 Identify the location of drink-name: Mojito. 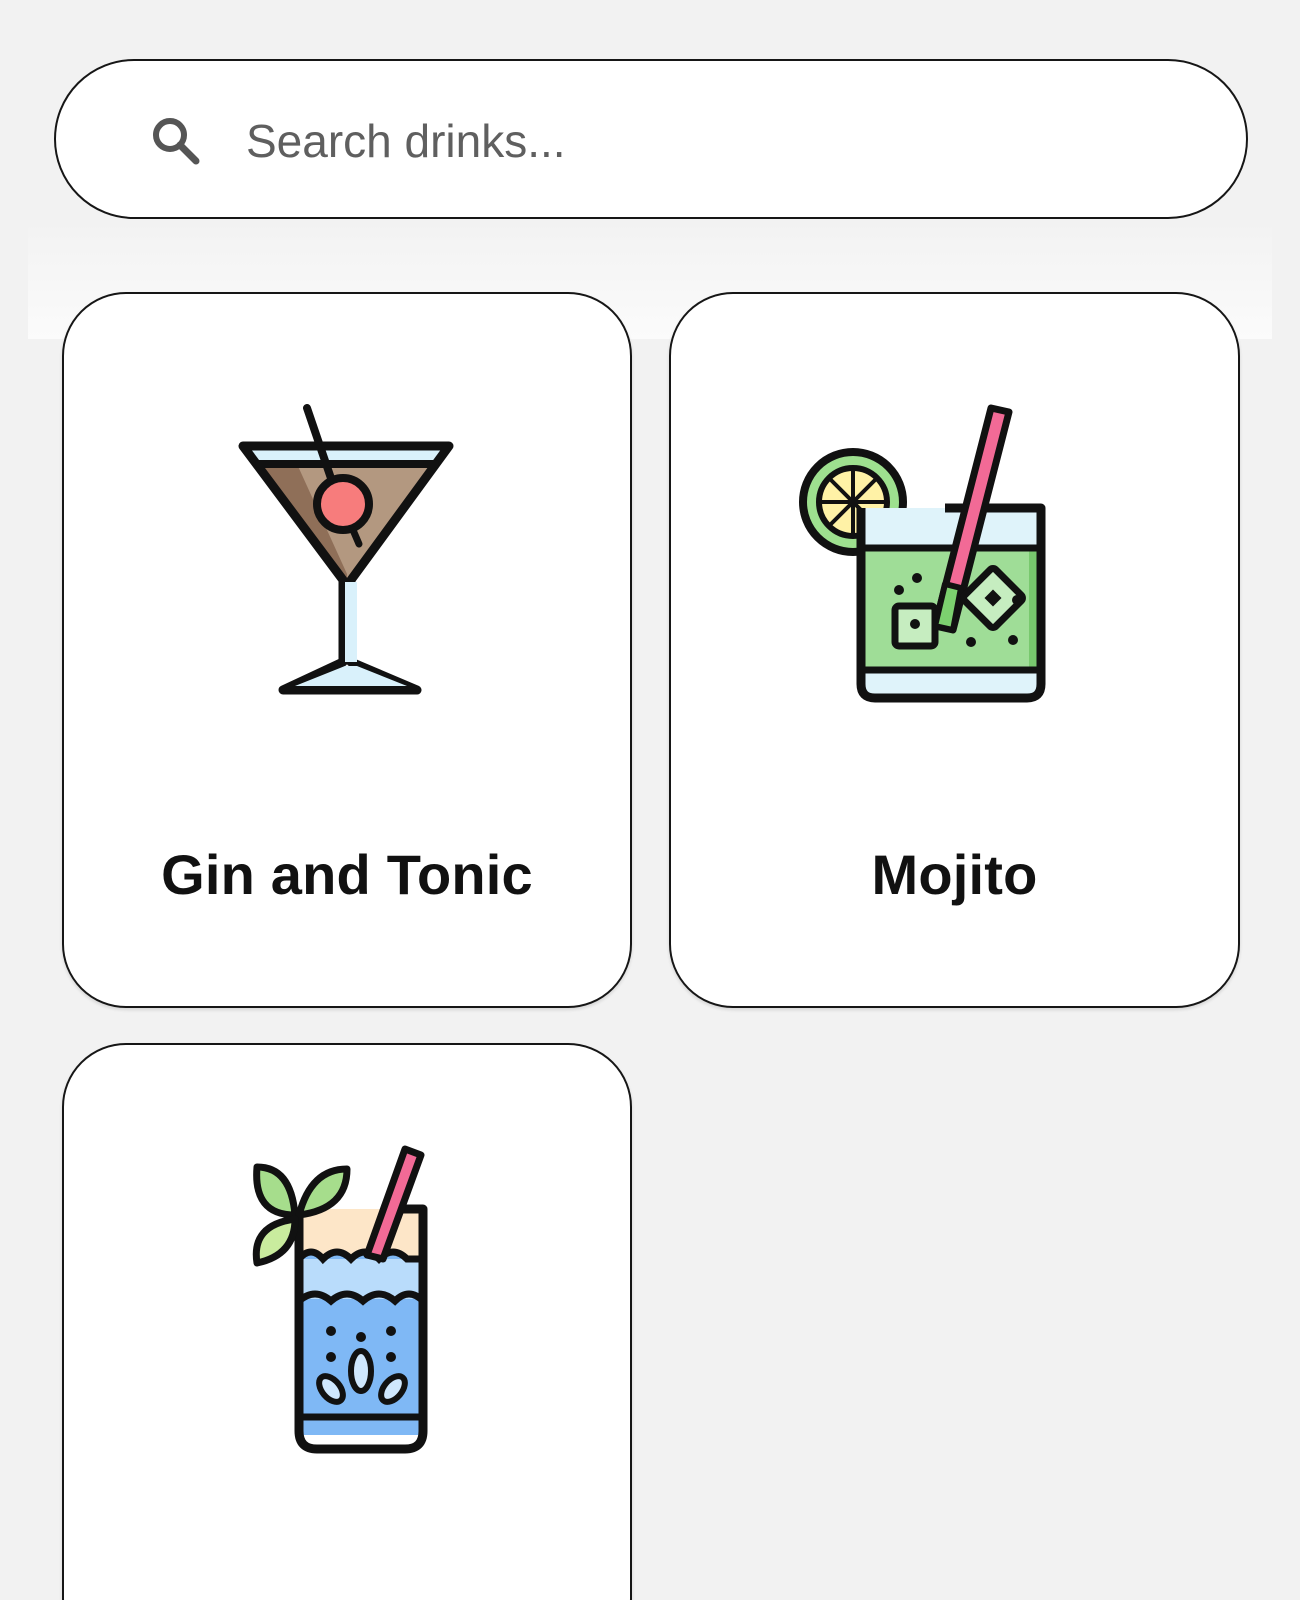
(954, 874).